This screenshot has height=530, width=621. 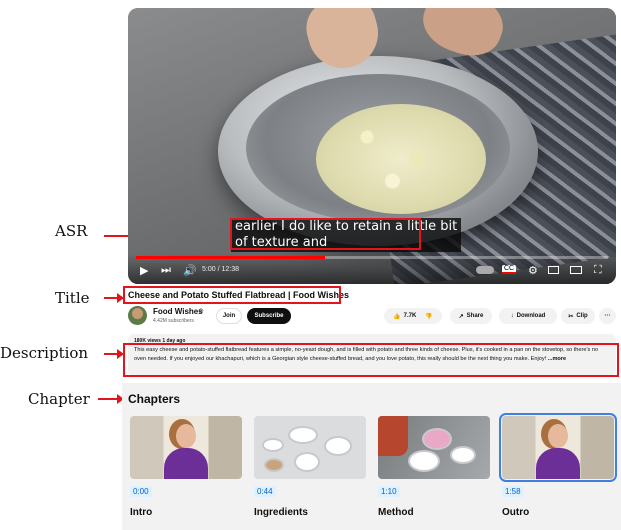 What do you see at coordinates (173, 321) in the screenshot?
I see `subscriber-count: 4.42M subscribers` at bounding box center [173, 321].